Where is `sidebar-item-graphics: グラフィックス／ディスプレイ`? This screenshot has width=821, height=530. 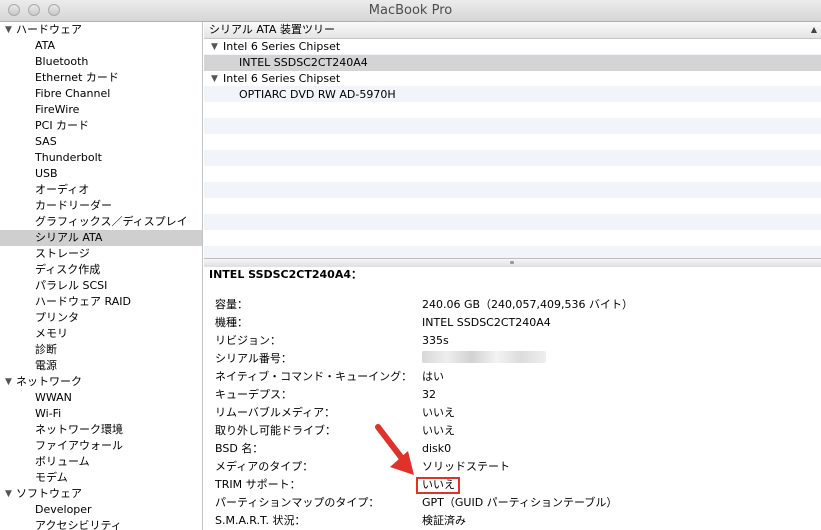
sidebar-item-graphics: グラフィックス／ディスプレイ is located at coordinates (101, 222).